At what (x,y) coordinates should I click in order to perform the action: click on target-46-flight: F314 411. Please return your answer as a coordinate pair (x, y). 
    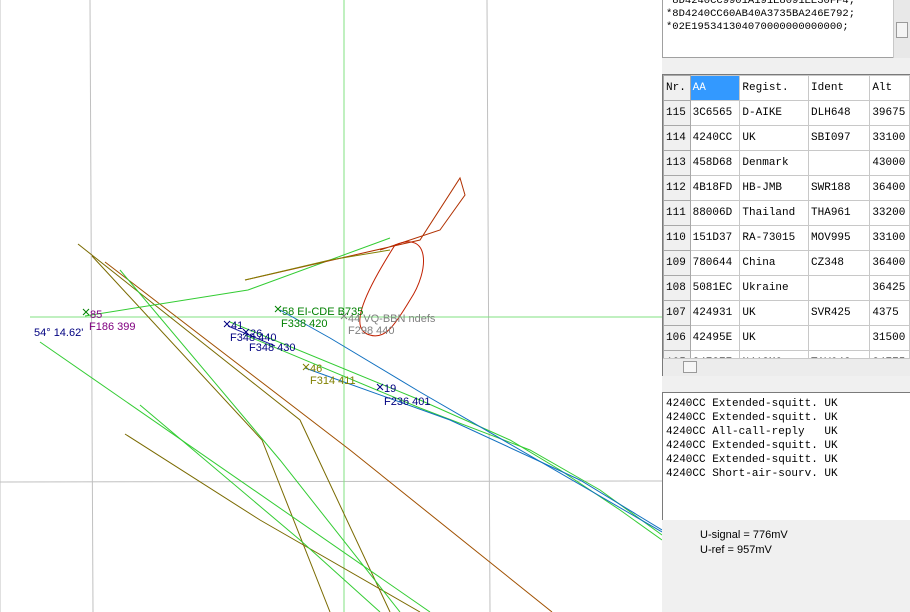
    Looking at the image, I should click on (333, 381).